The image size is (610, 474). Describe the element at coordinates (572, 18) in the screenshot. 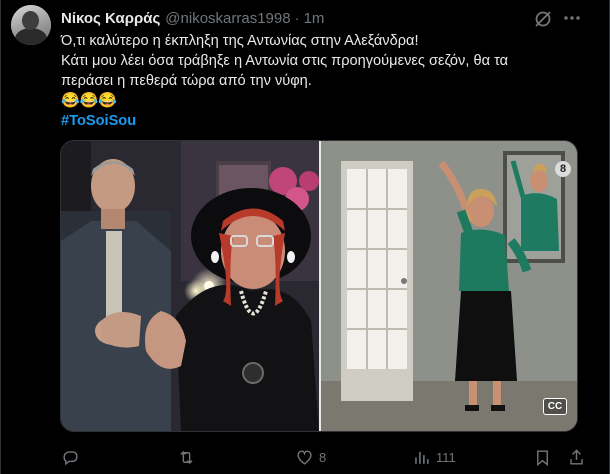

I see `more-options-icon` at that location.